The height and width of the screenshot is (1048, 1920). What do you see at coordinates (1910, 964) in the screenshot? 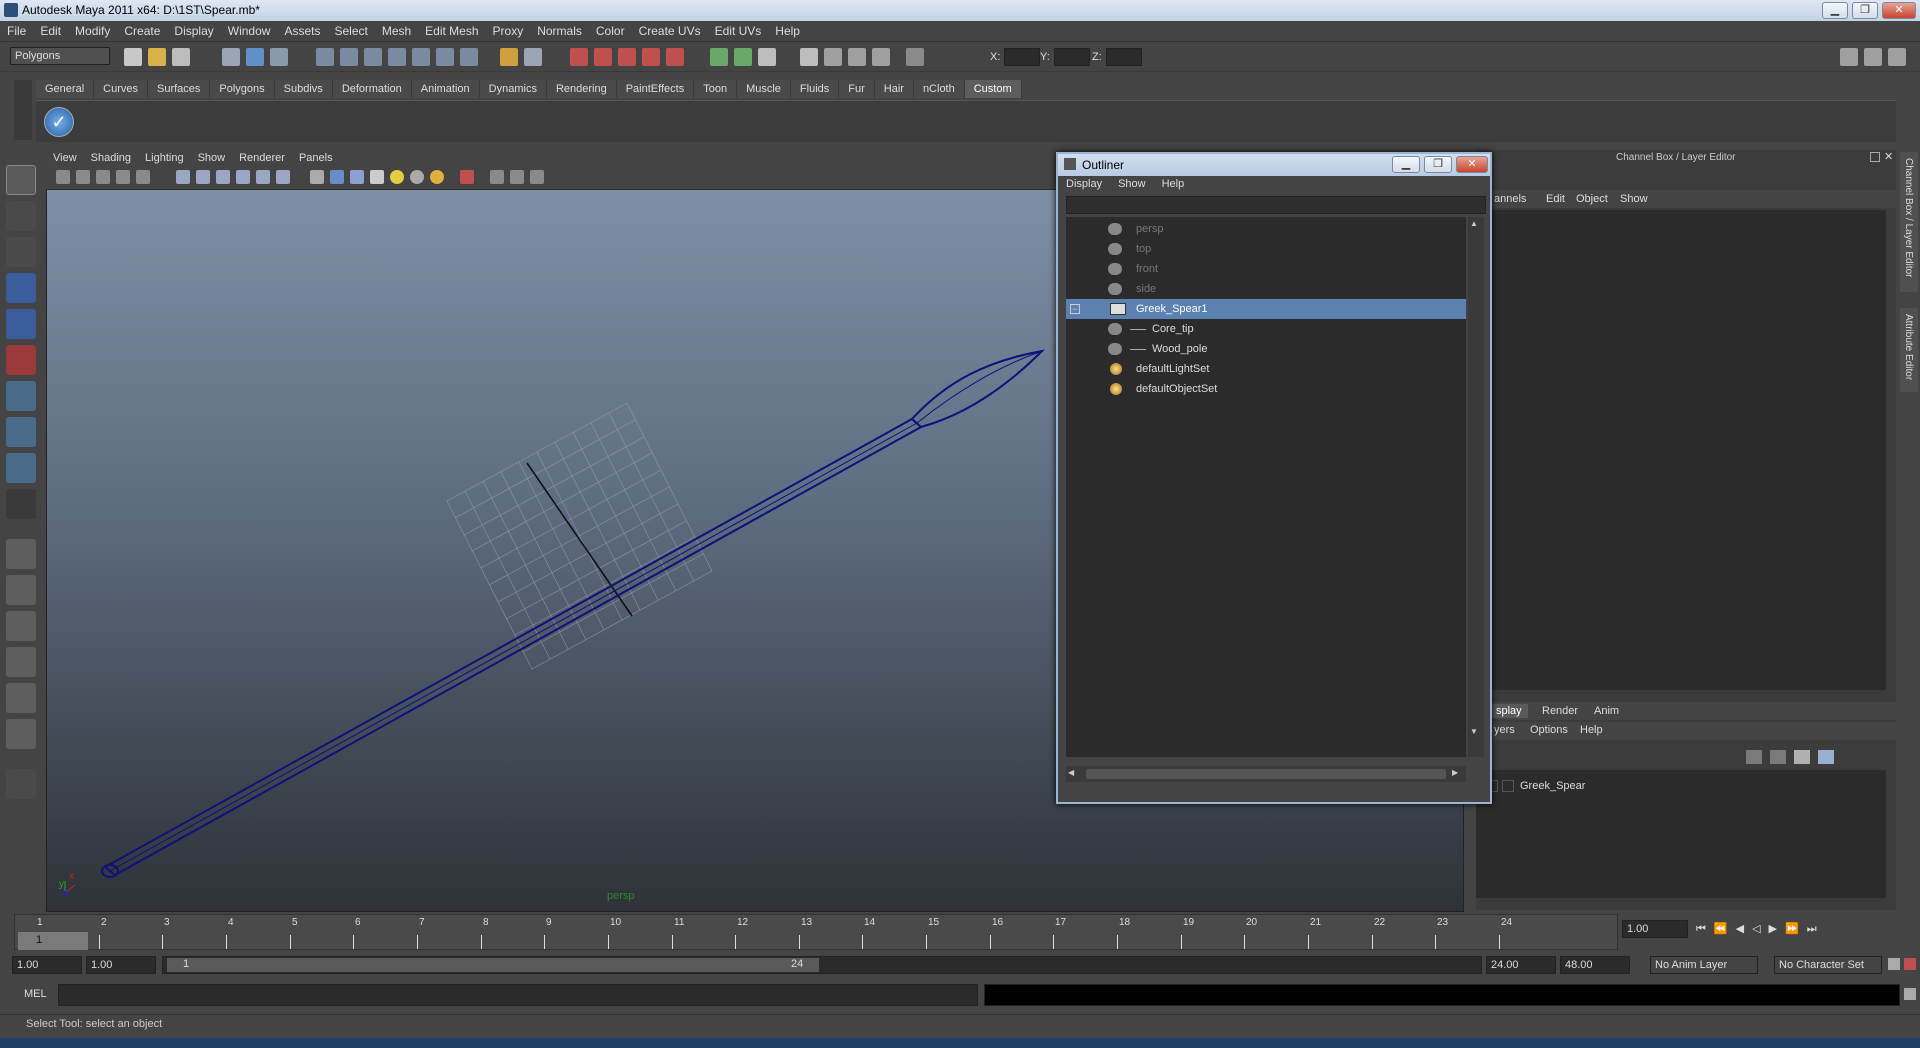
I see `animation-preferences-icon` at bounding box center [1910, 964].